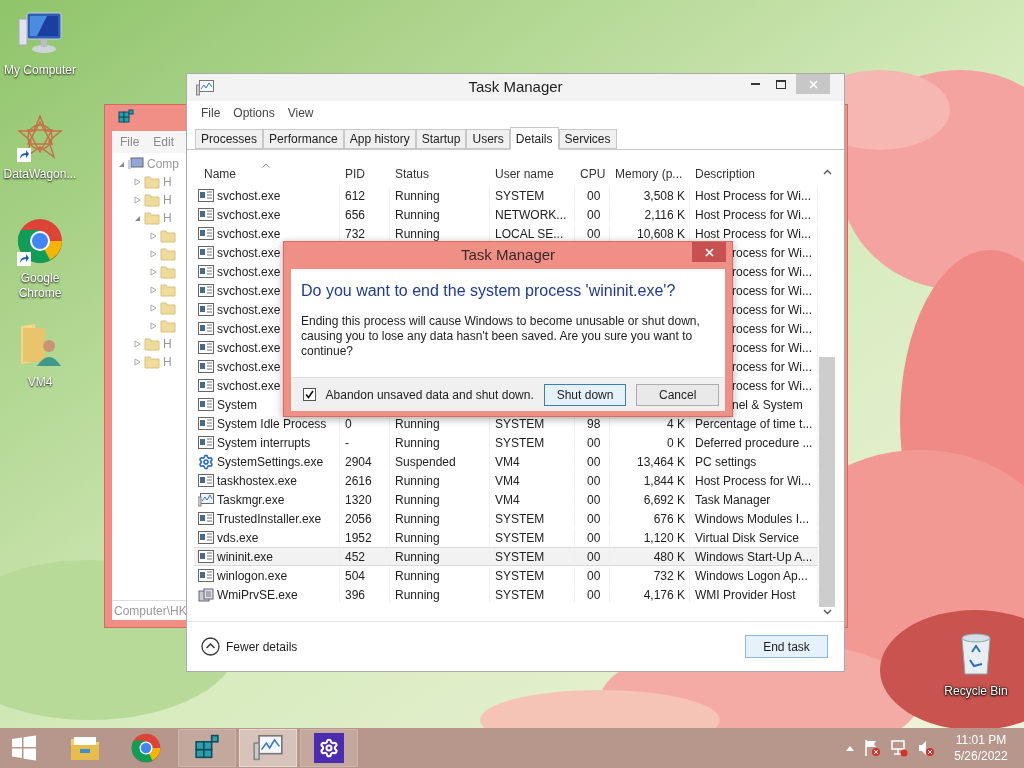  What do you see at coordinates (348, 424) in the screenshot?
I see `table-cell-text: 0` at bounding box center [348, 424].